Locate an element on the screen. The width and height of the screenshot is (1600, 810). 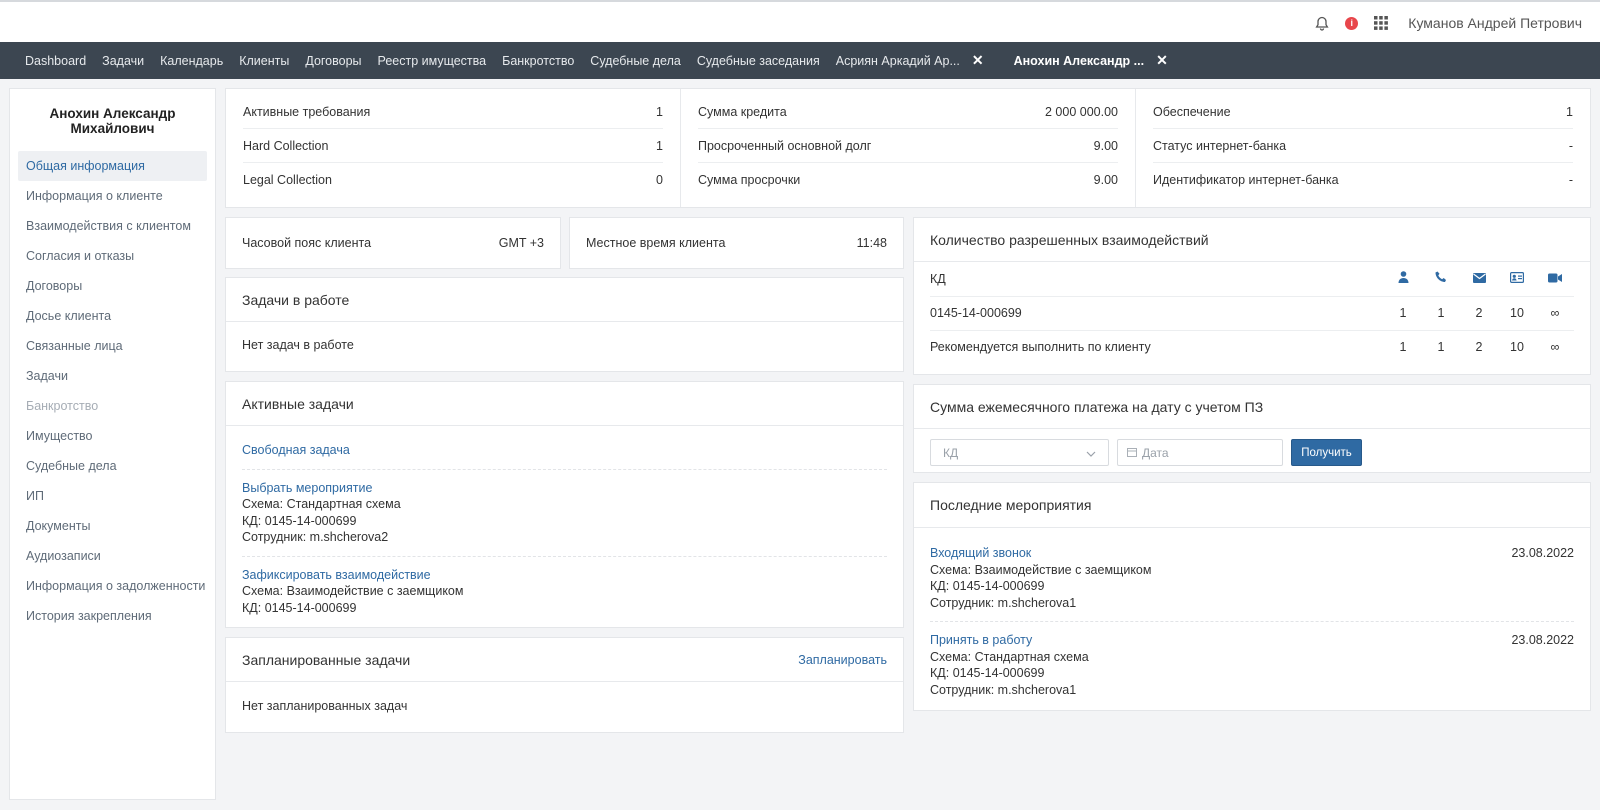
sidebar-item-property: Имущество is located at coordinates (112, 436).